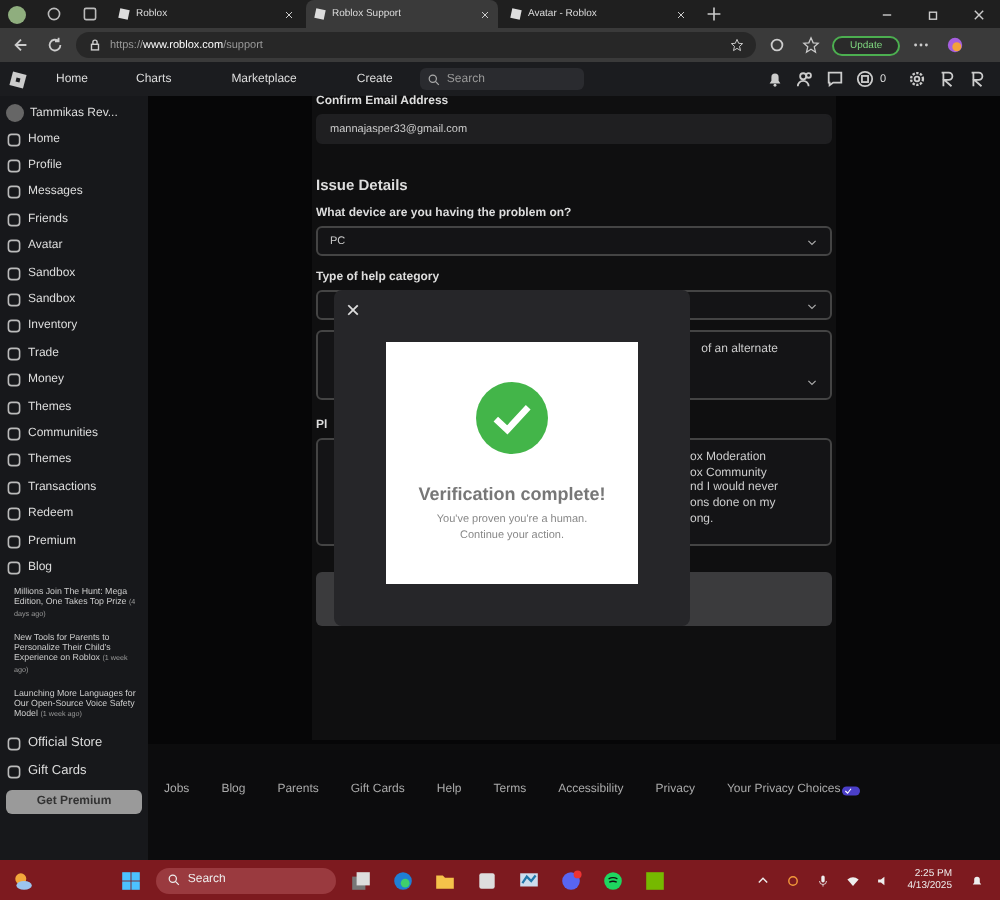 The width and height of the screenshot is (1000, 900). What do you see at coordinates (804, 79) in the screenshot?
I see `people-icon` at bounding box center [804, 79].